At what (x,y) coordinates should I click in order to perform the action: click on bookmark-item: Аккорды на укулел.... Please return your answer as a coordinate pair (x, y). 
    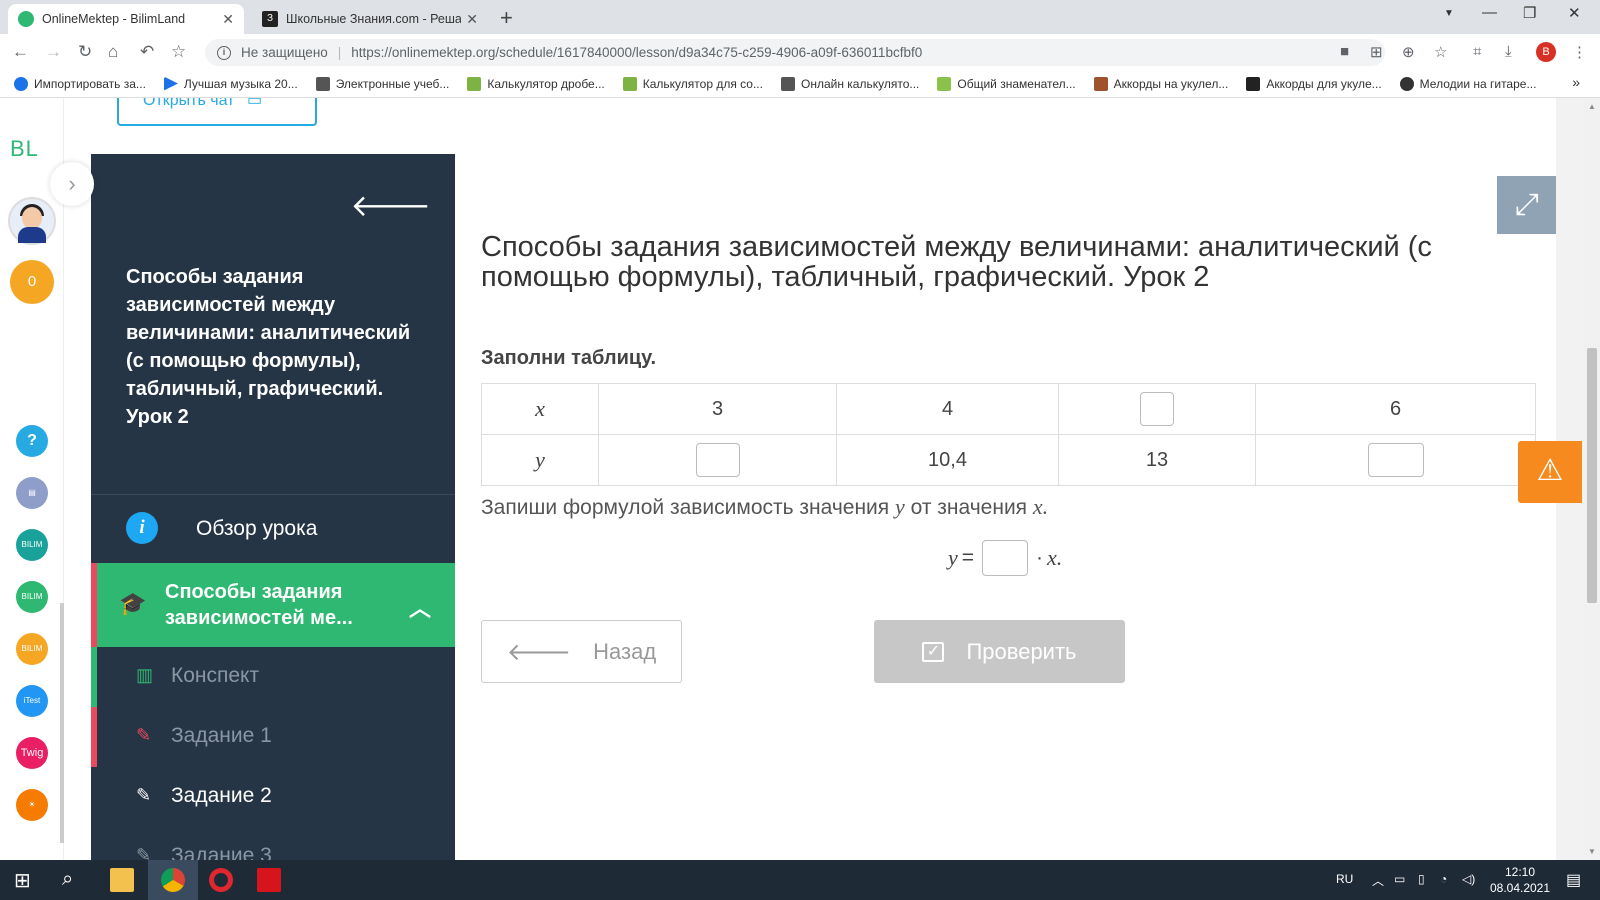
    Looking at the image, I should click on (1160, 83).